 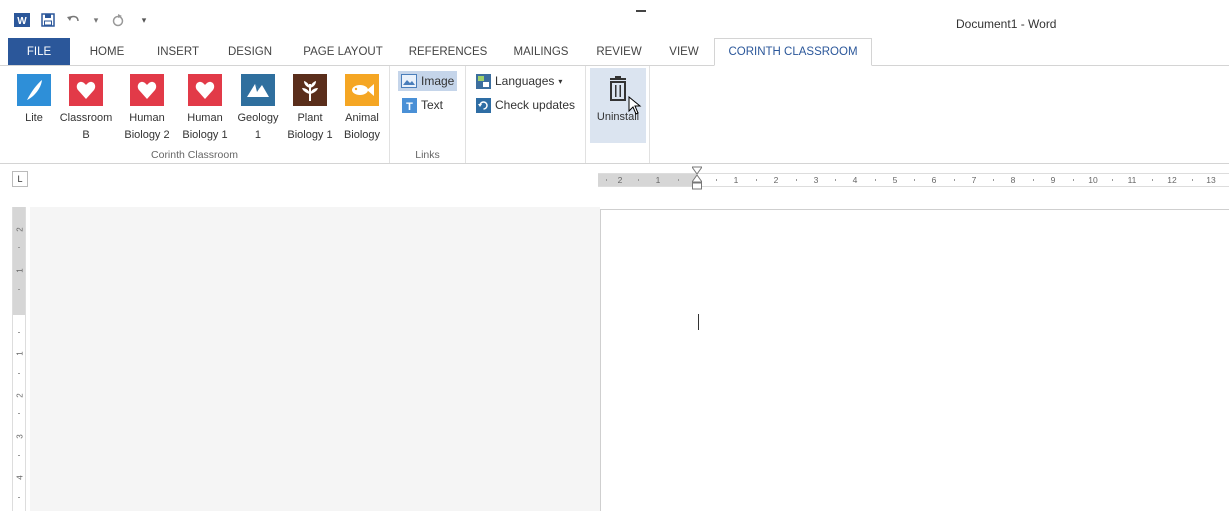 I want to click on classroom-b-label: Classroom B, so click(x=86, y=126).